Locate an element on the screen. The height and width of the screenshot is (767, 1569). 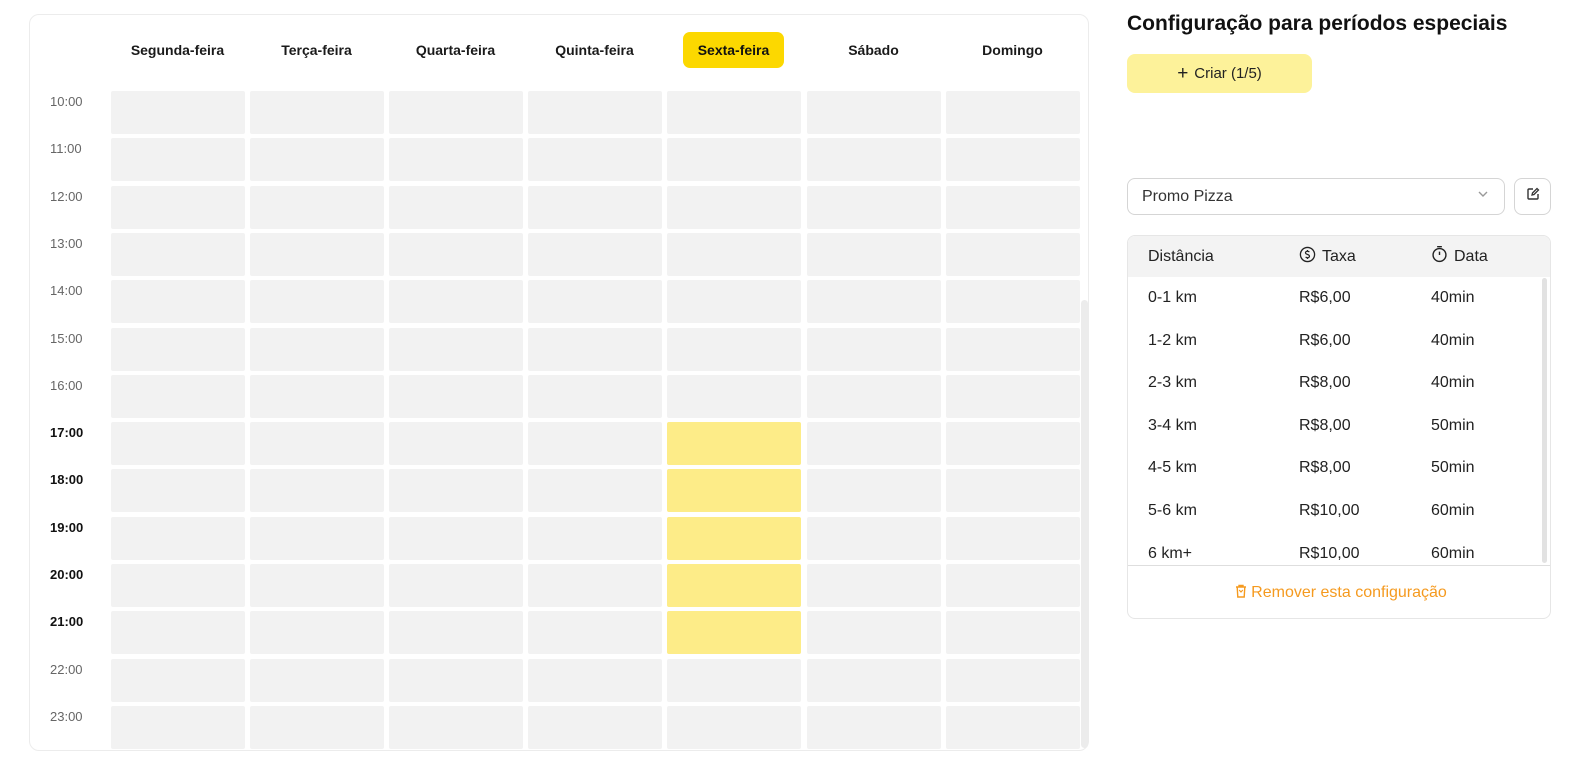
schedule-scrollbar is located at coordinates (1084, 524).